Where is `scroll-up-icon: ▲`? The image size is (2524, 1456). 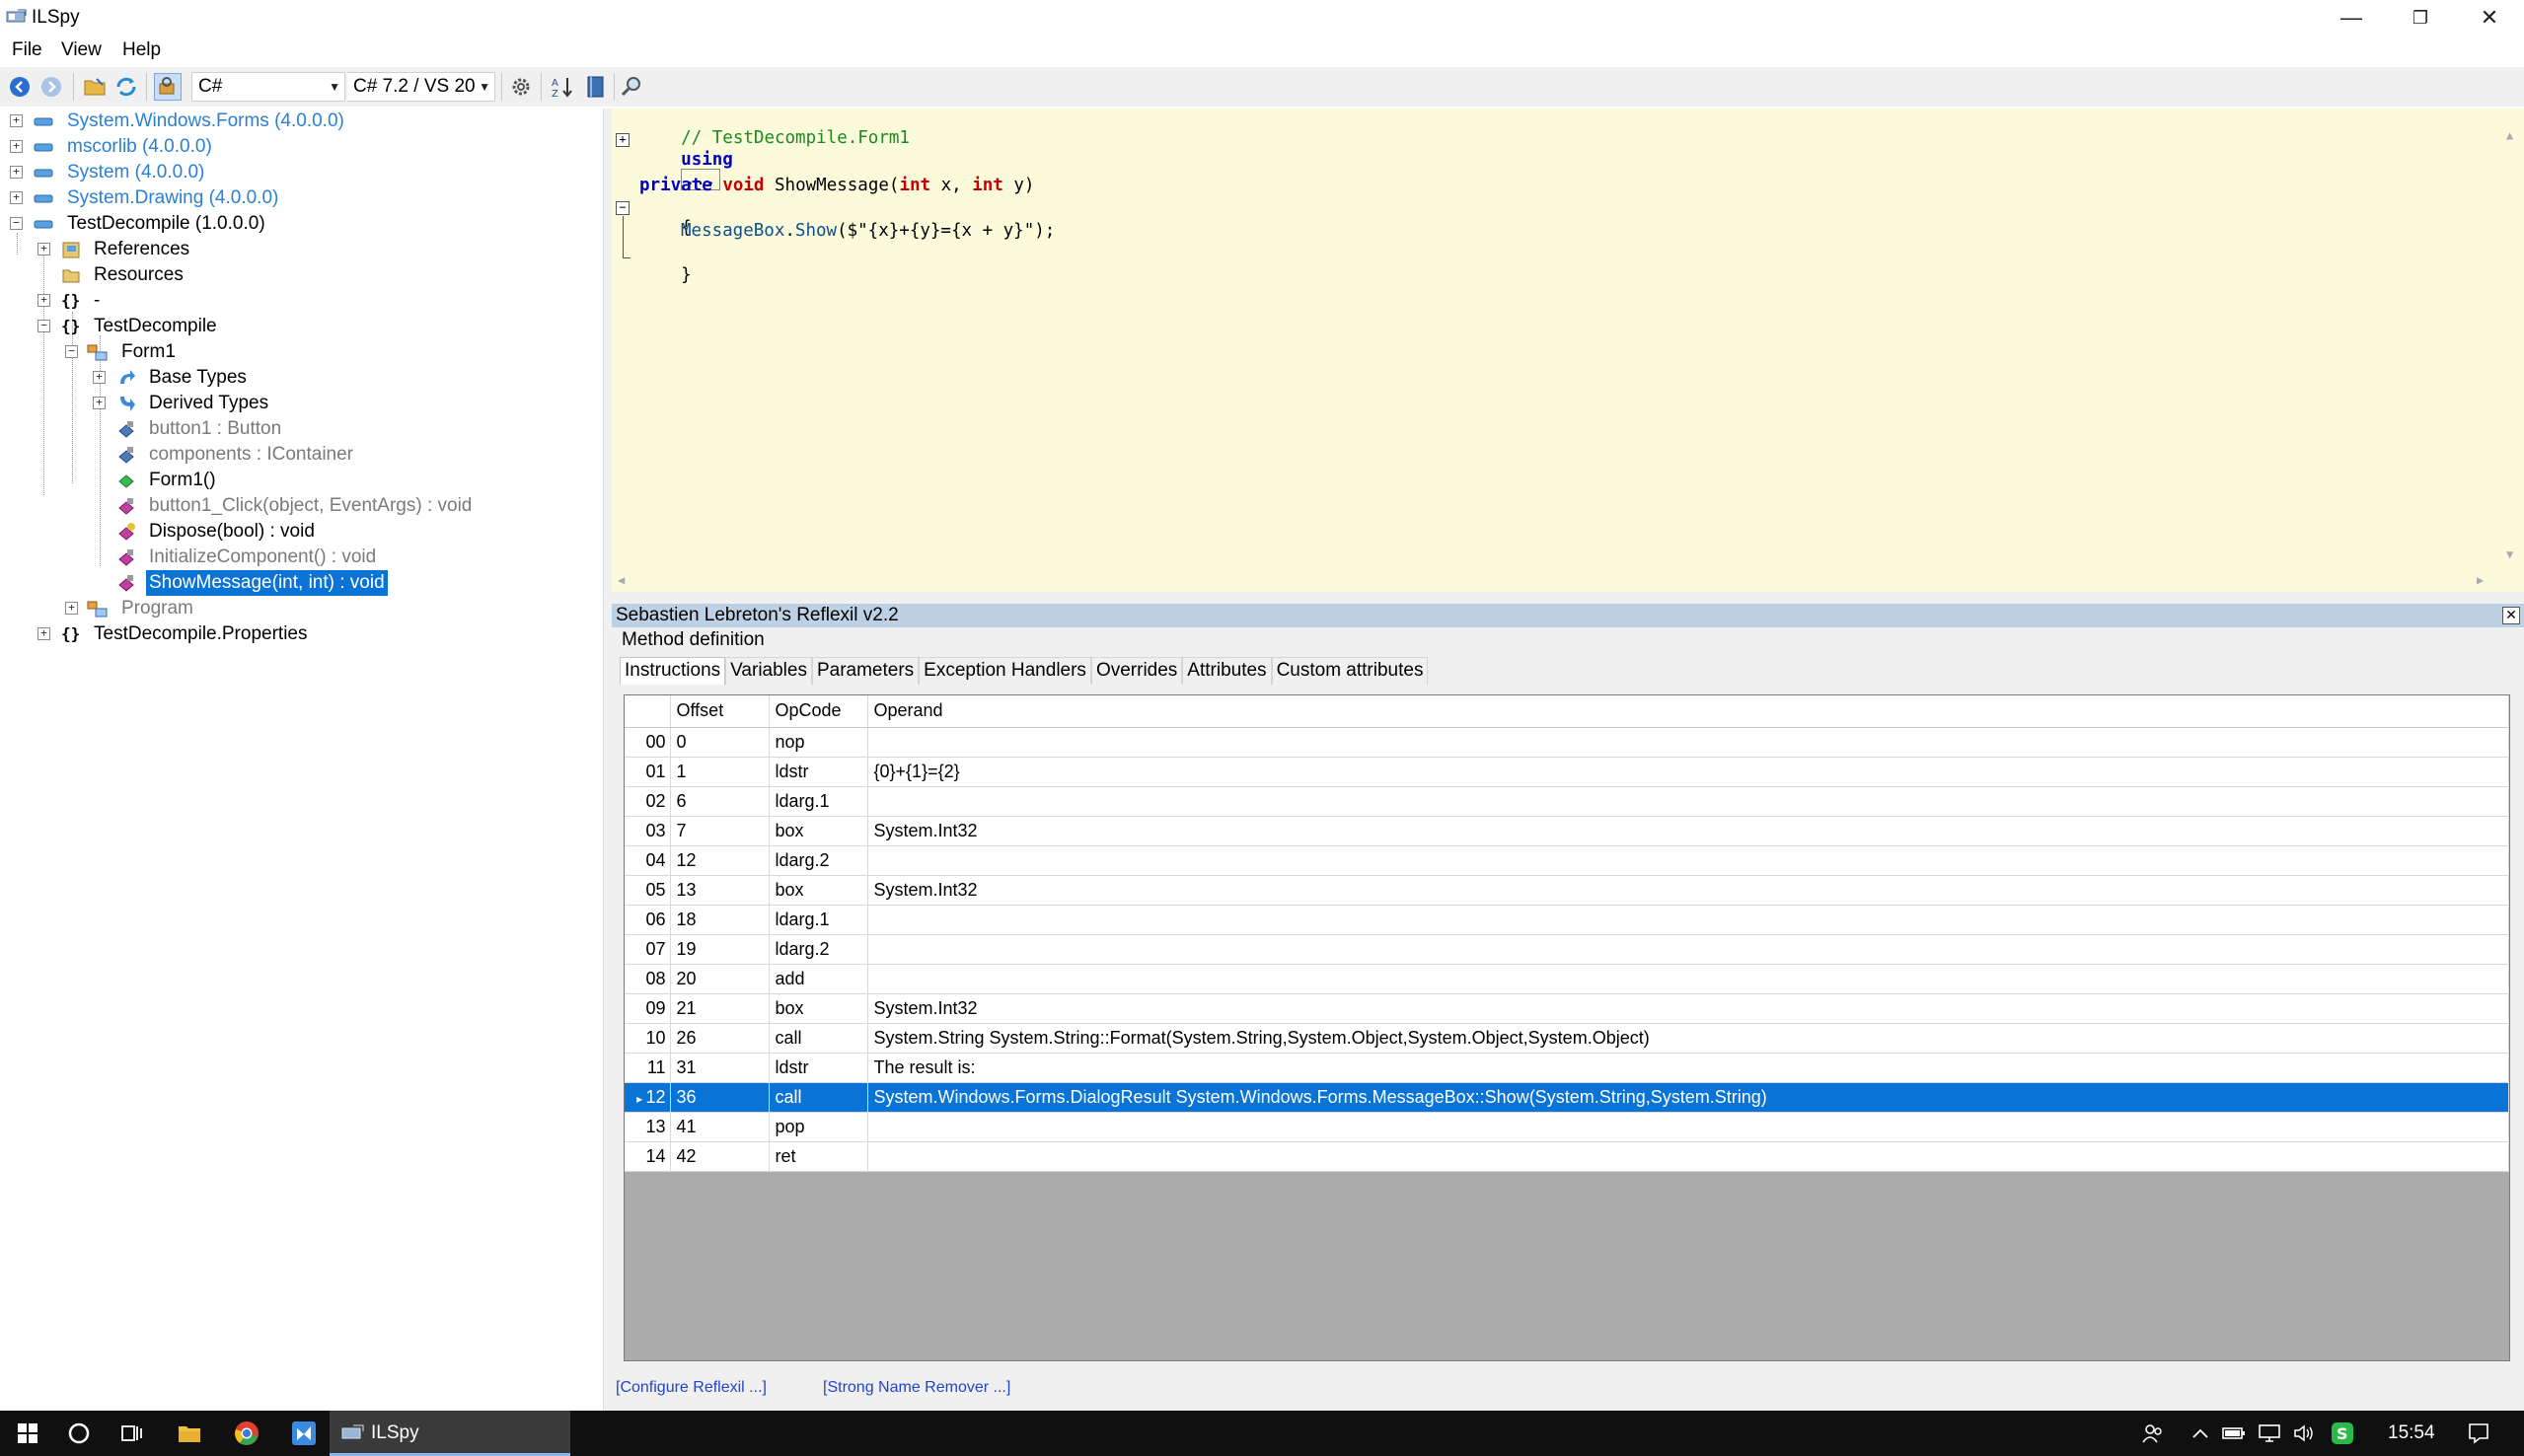 scroll-up-icon: ▲ is located at coordinates (2509, 135).